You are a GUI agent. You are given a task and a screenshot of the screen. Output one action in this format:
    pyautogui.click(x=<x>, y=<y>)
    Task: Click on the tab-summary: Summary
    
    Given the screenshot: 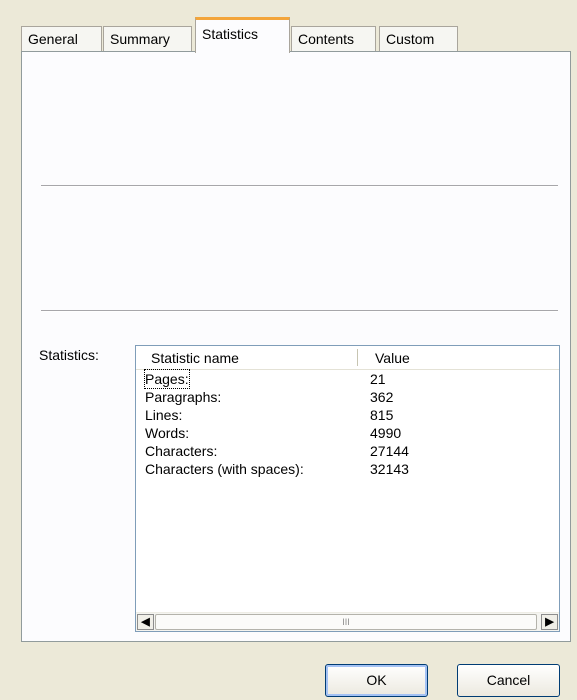 What is the action you would take?
    pyautogui.click(x=147, y=38)
    